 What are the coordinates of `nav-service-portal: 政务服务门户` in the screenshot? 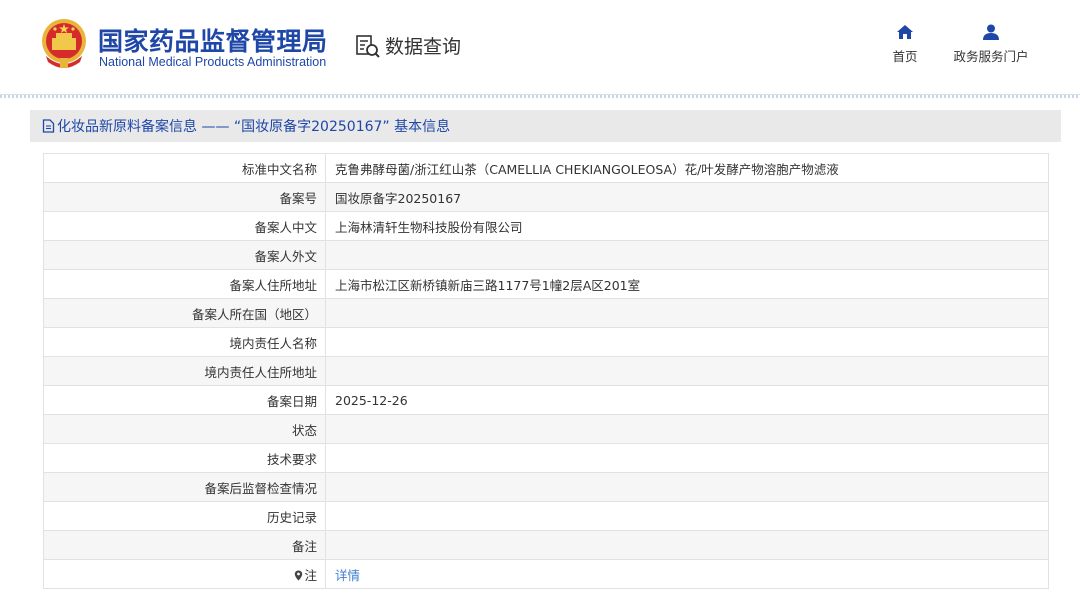 It's located at (991, 44).